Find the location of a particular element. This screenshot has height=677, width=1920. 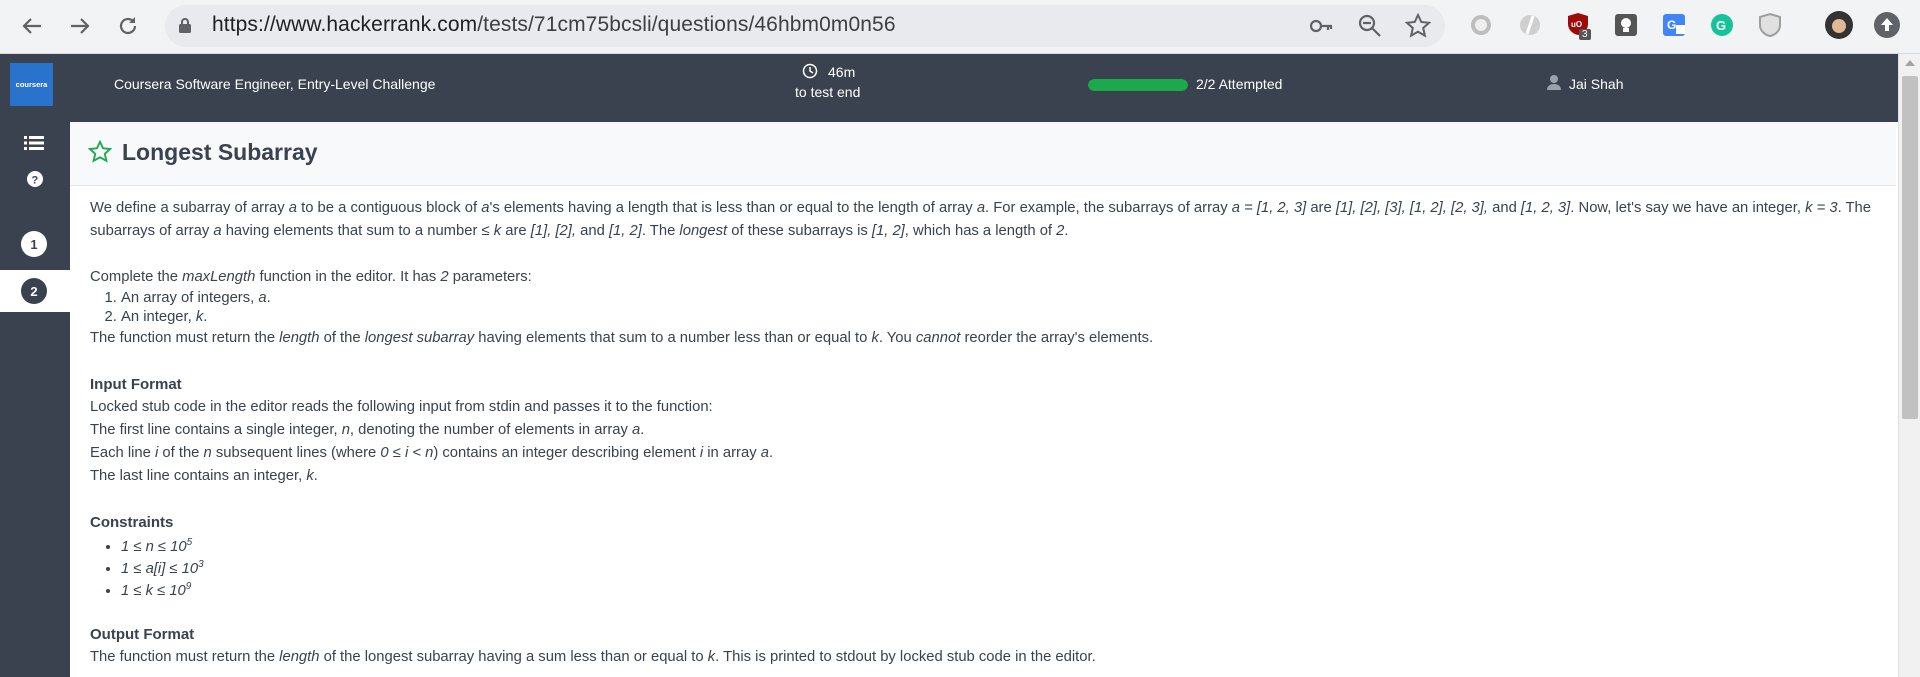

output-format-heading: Output Format is located at coordinates (142, 634).